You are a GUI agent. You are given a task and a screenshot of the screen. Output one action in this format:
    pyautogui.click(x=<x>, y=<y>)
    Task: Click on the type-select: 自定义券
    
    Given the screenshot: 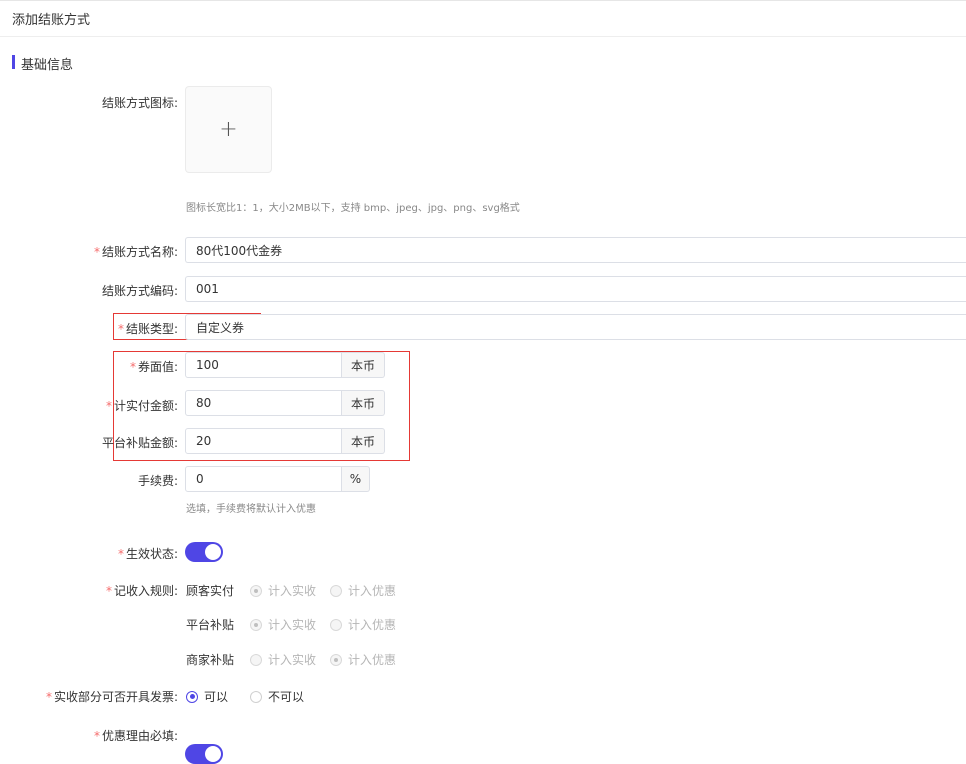 What is the action you would take?
    pyautogui.click(x=575, y=327)
    